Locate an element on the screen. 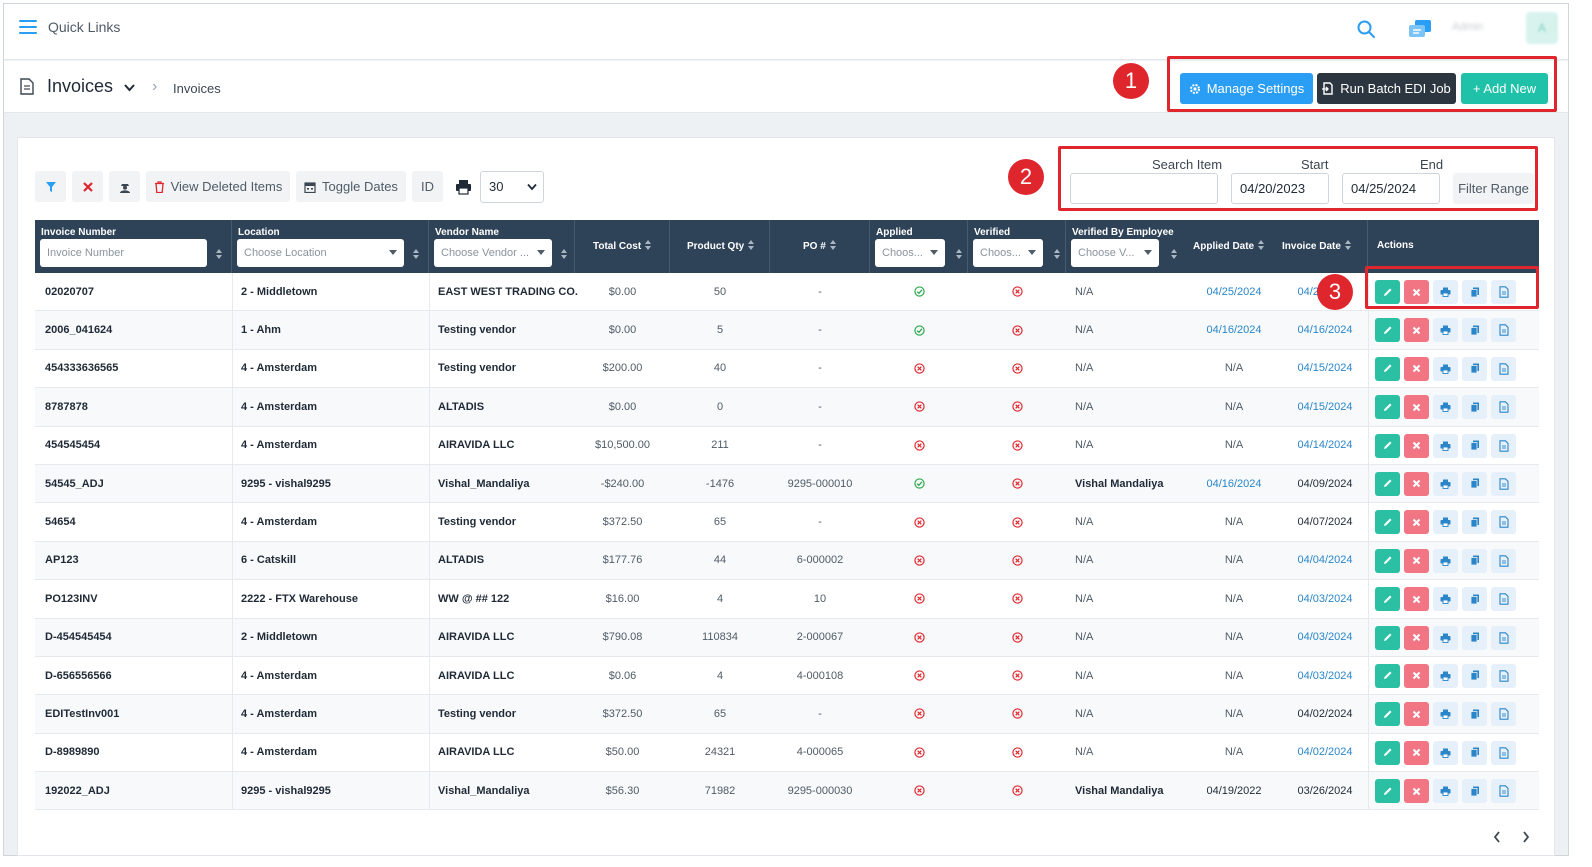 The height and width of the screenshot is (867, 1592). next-page-icon is located at coordinates (1526, 837).